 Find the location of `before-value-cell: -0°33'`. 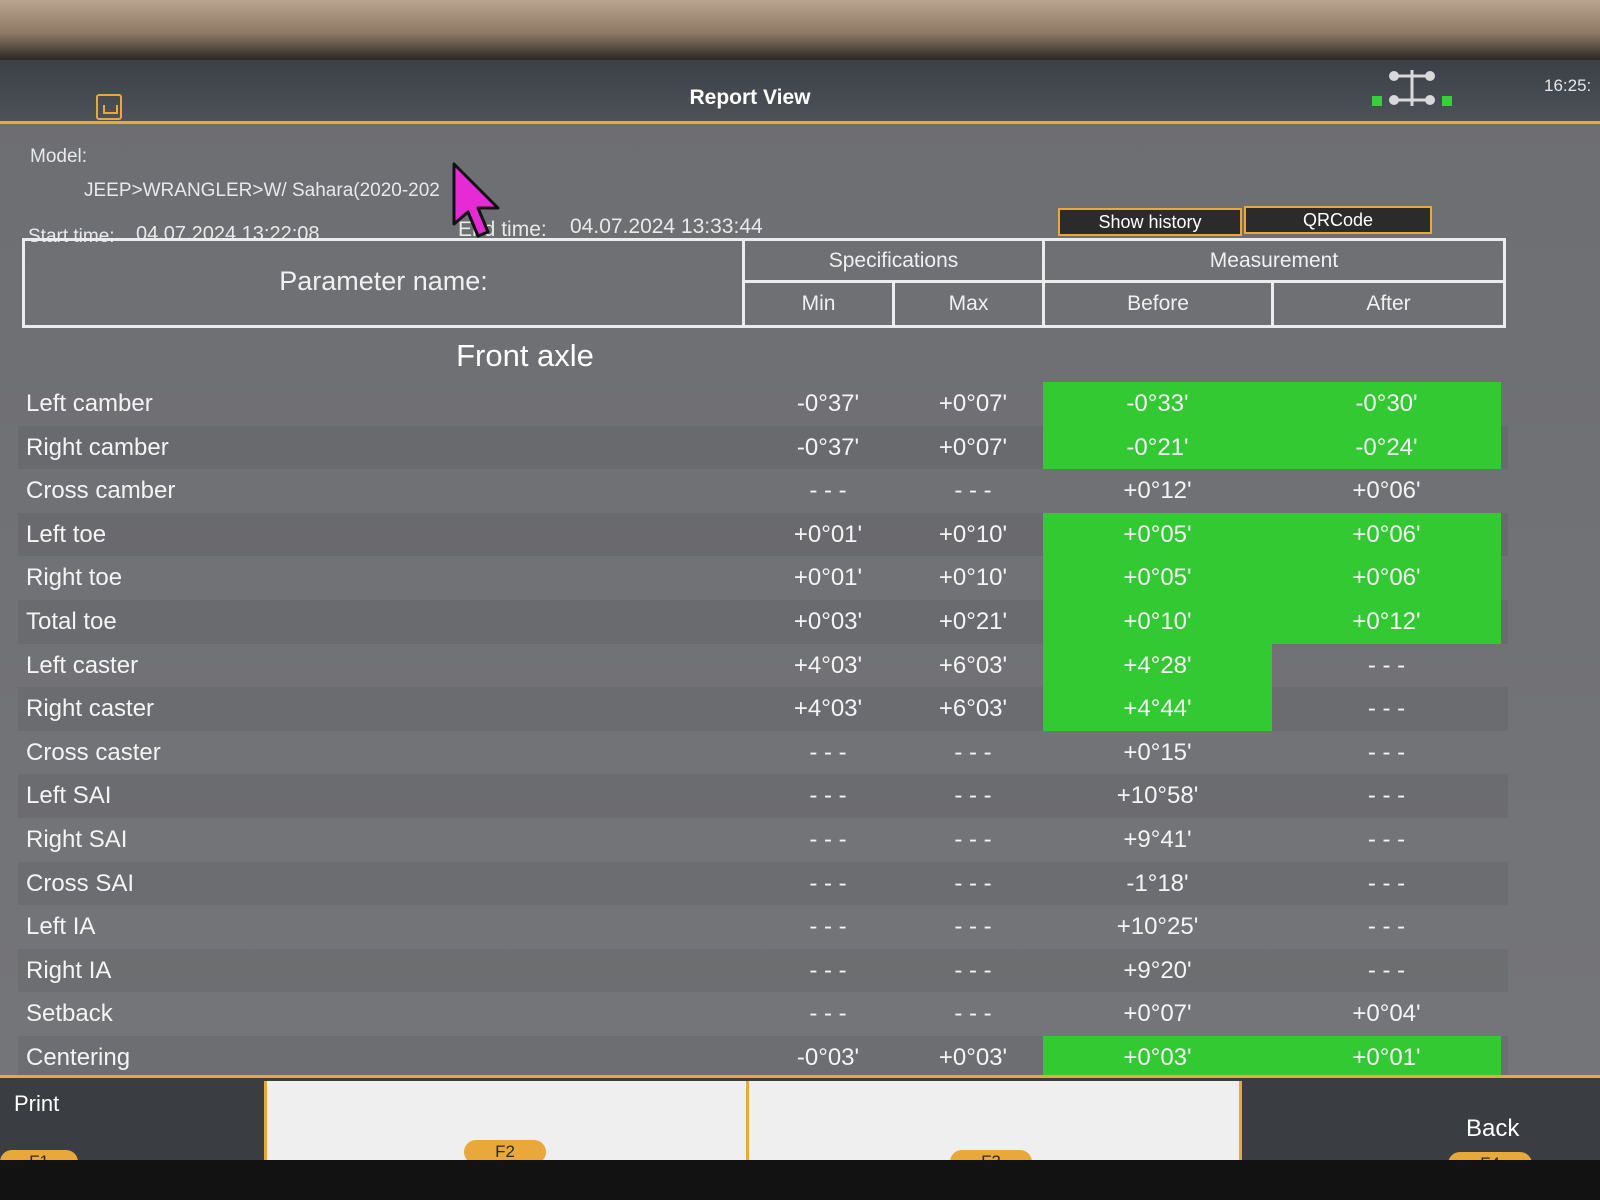

before-value-cell: -0°33' is located at coordinates (1157, 404).